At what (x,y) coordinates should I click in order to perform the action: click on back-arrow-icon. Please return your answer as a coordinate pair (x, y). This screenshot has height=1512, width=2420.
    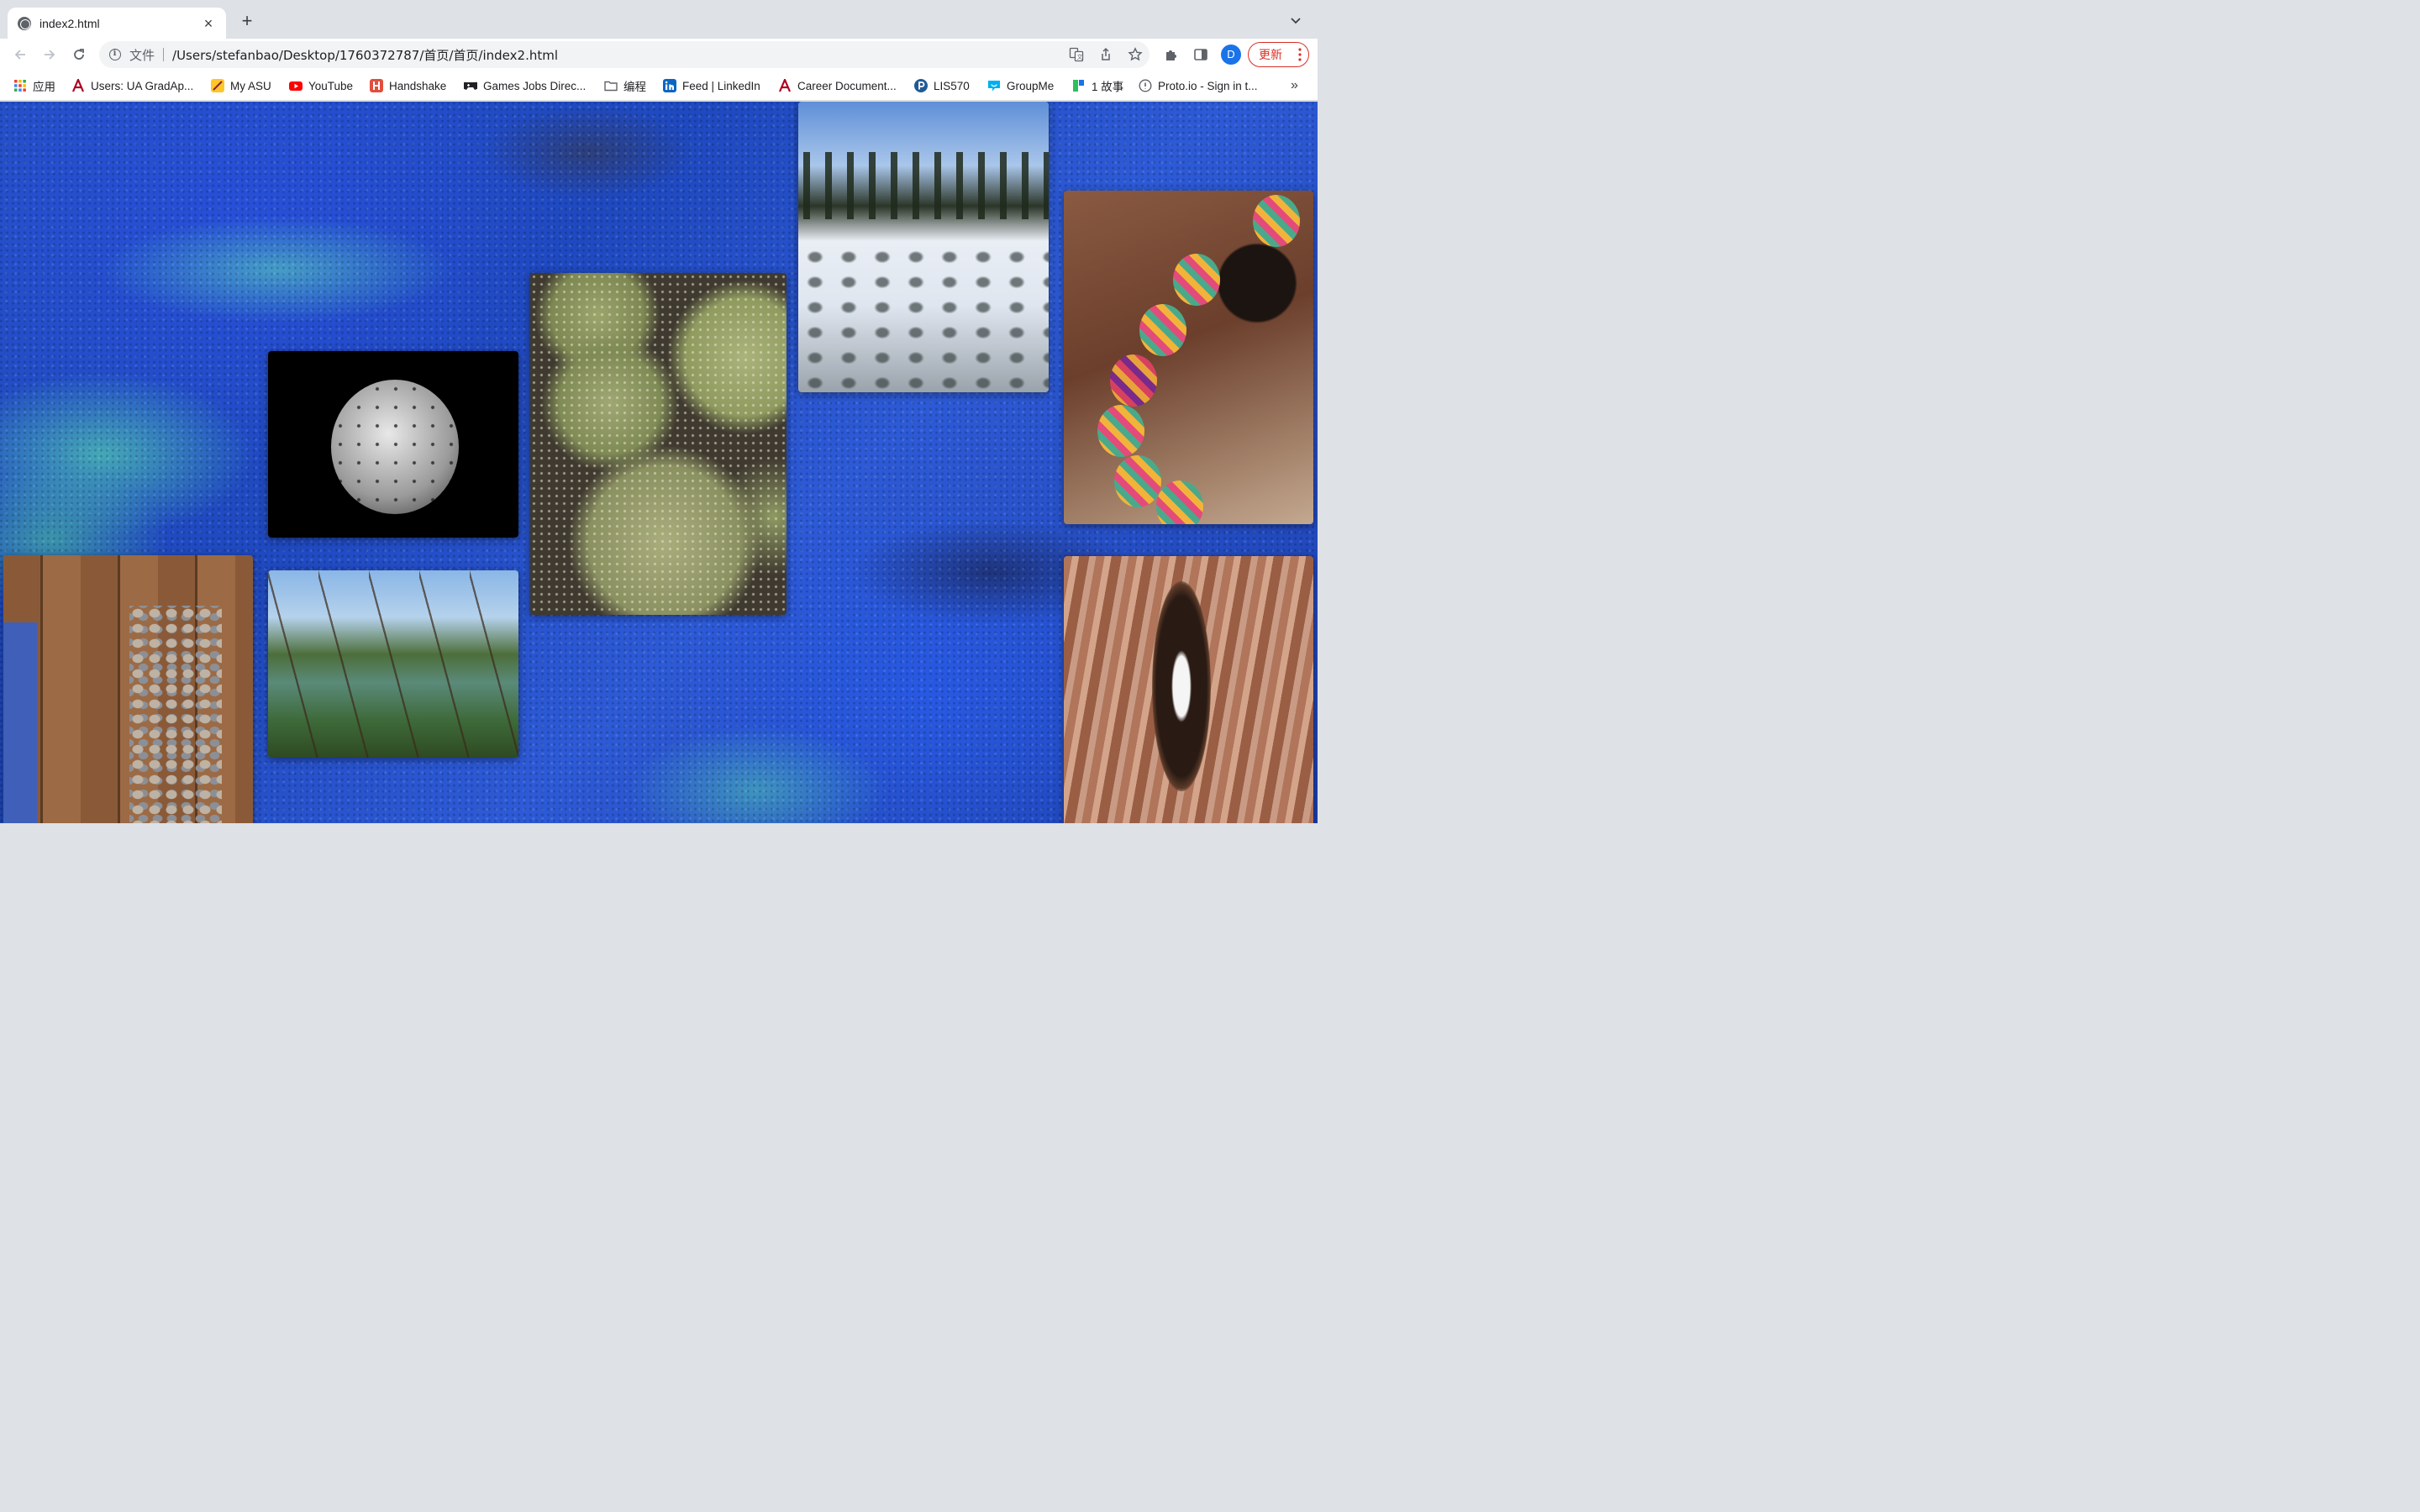
    Looking at the image, I should click on (19, 55).